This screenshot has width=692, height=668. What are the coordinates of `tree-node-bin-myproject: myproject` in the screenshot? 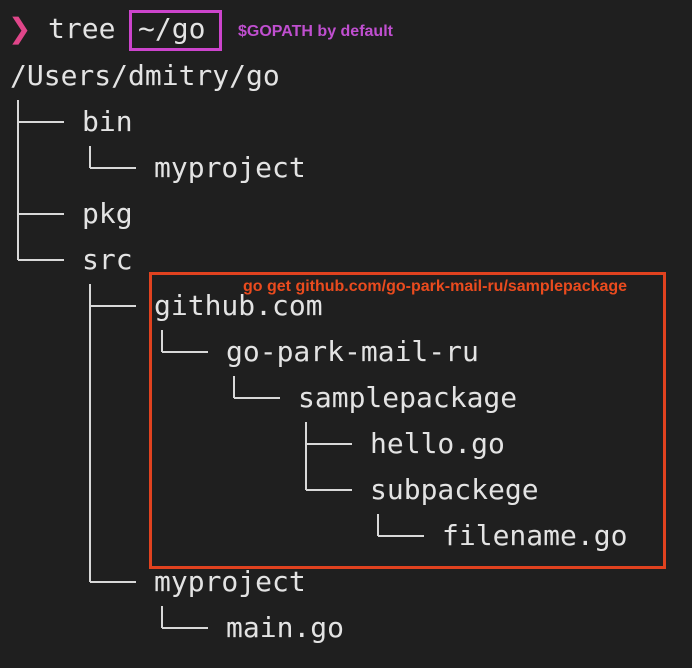 It's located at (230, 167).